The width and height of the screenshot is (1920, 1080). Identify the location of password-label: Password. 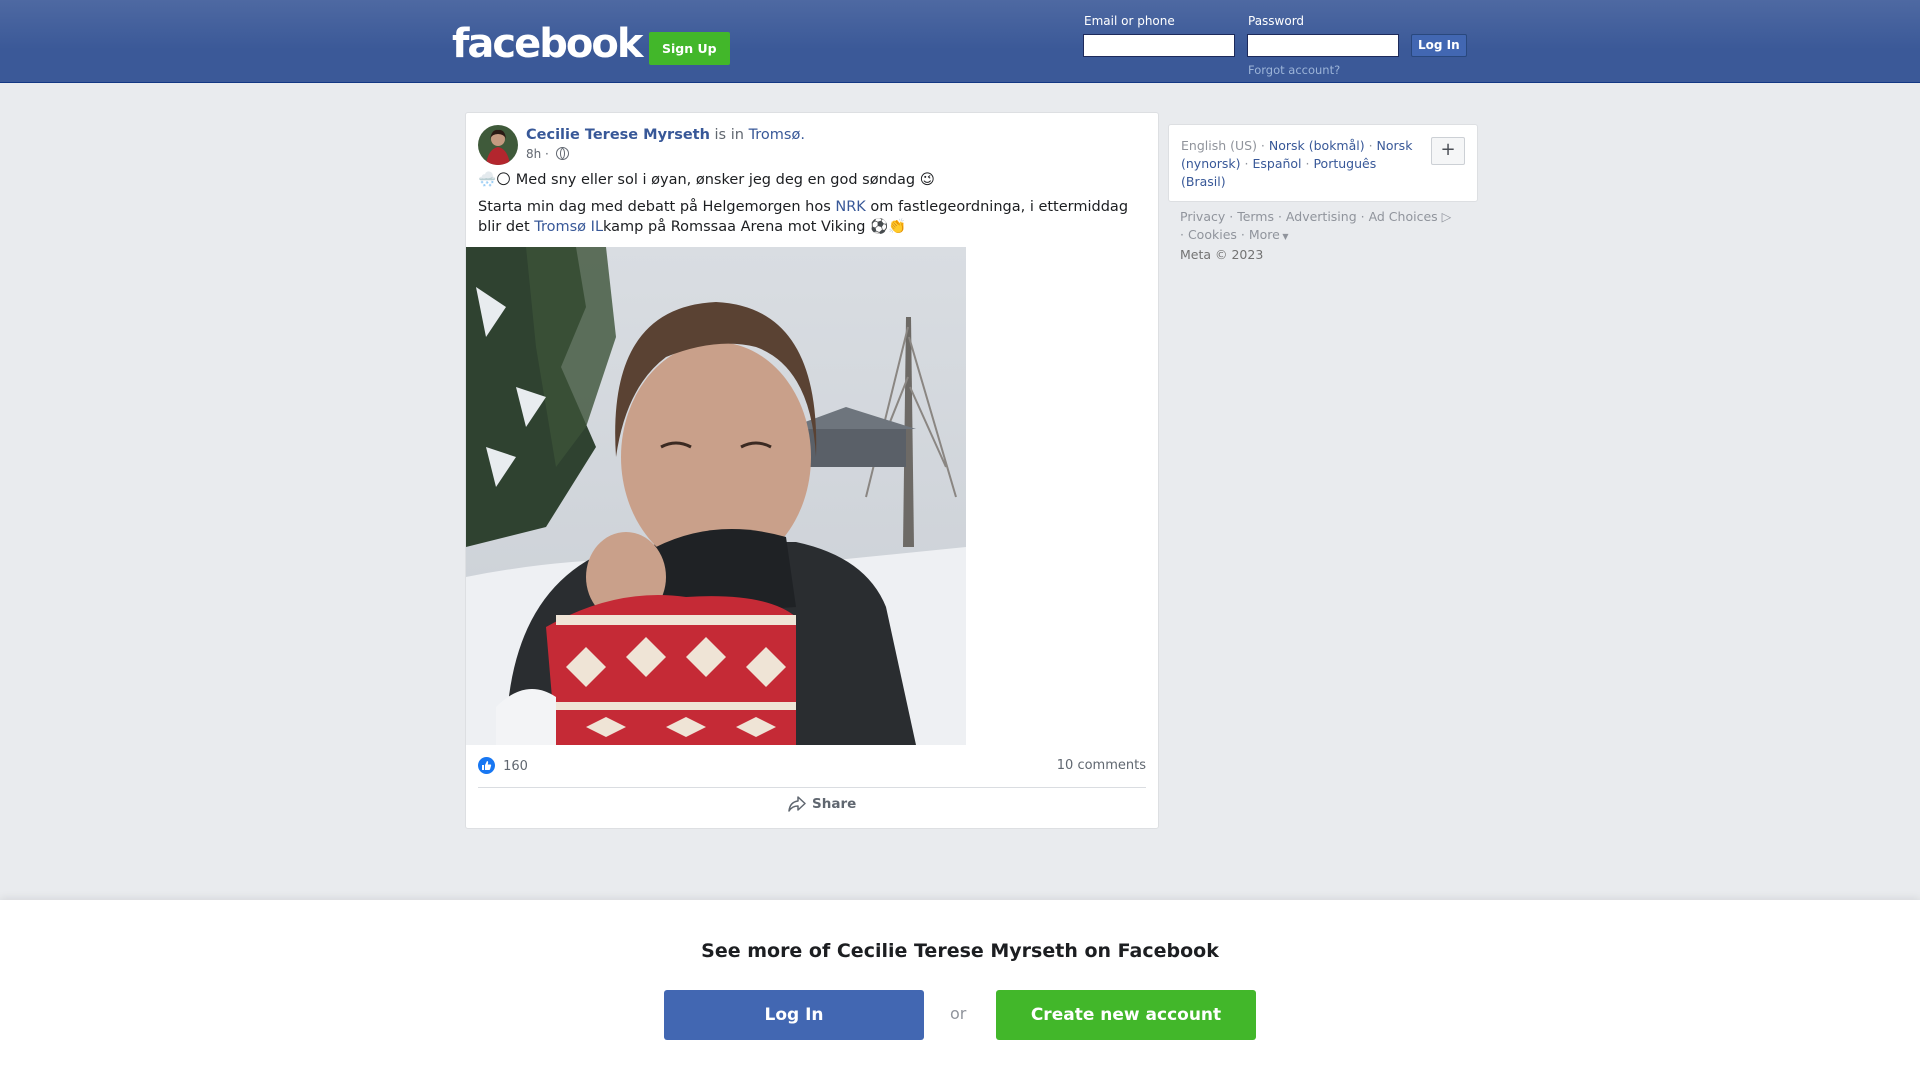
(1276, 21).